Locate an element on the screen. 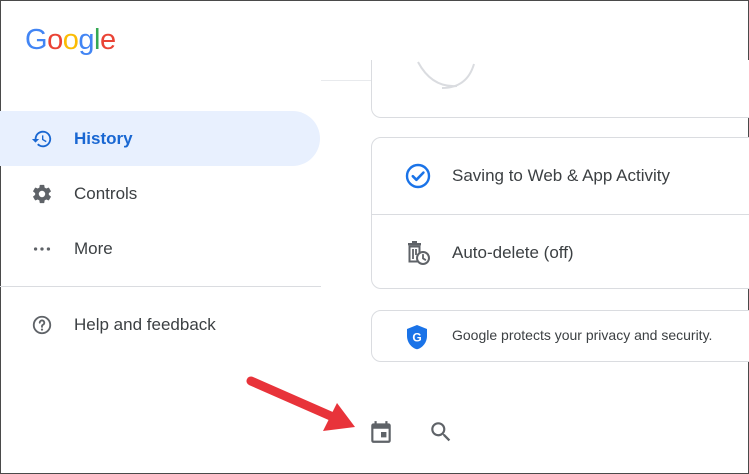 The width and height of the screenshot is (749, 474). history-icon is located at coordinates (42, 139).